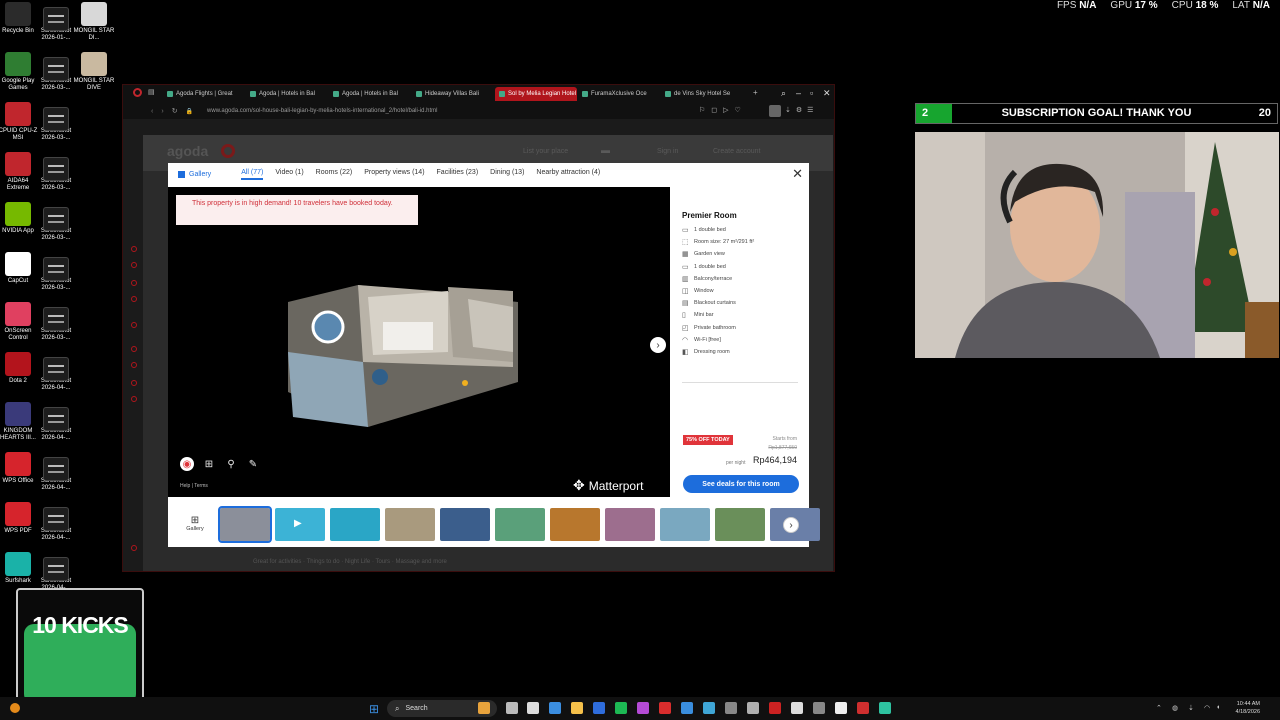 Image resolution: width=1280 pixels, height=720 pixels. Describe the element at coordinates (775, 111) in the screenshot. I see `profile-avatar` at that location.